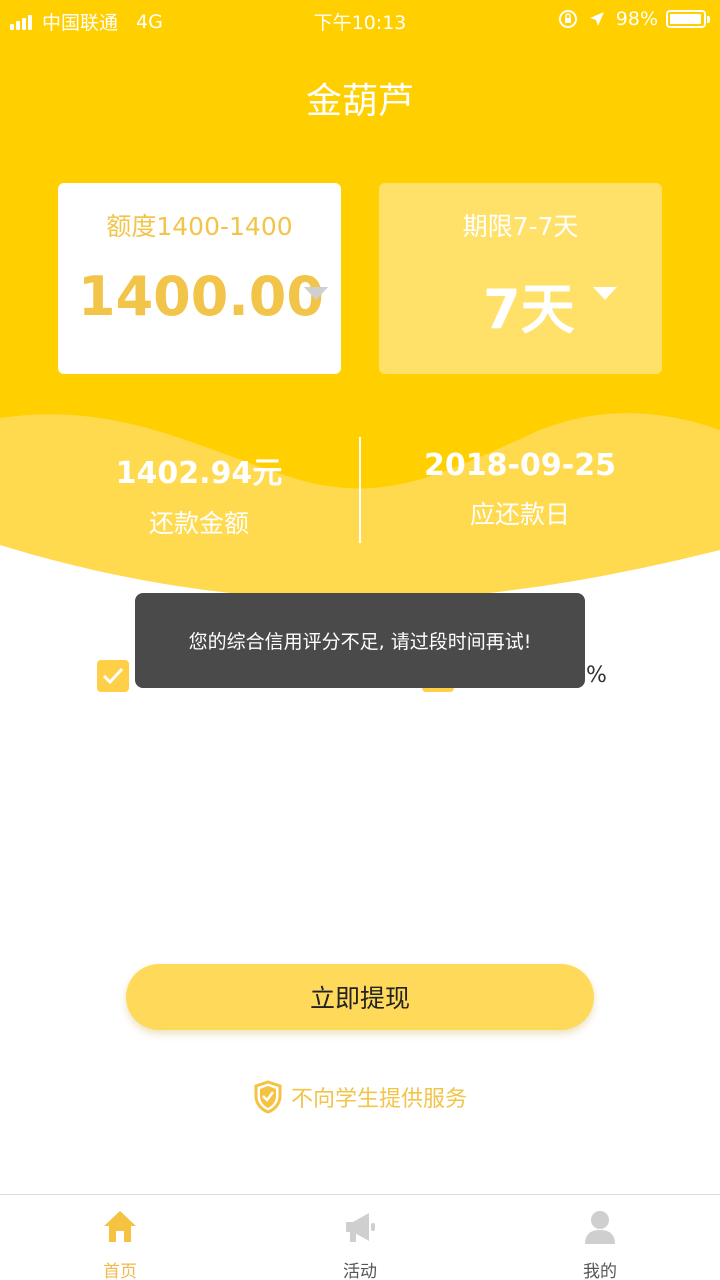 Image resolution: width=720 pixels, height=1280 pixels. Describe the element at coordinates (360, 20) in the screenshot. I see `status-bar: 中国联通 4G 下午10:13 98%` at that location.